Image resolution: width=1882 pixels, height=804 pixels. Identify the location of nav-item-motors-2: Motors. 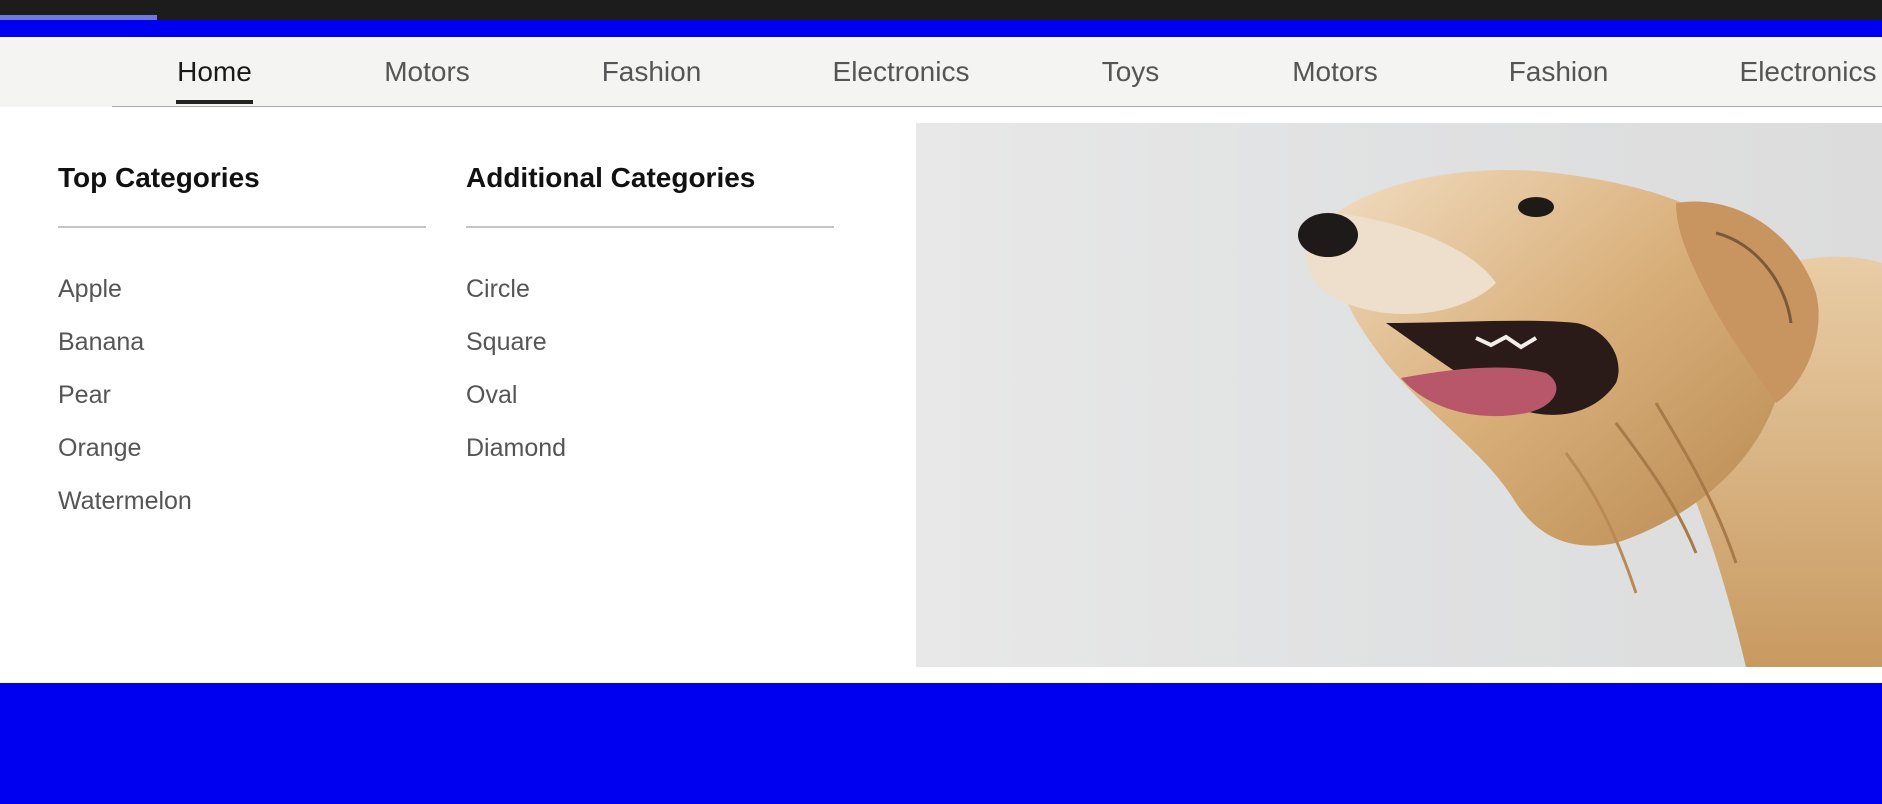
(1335, 72).